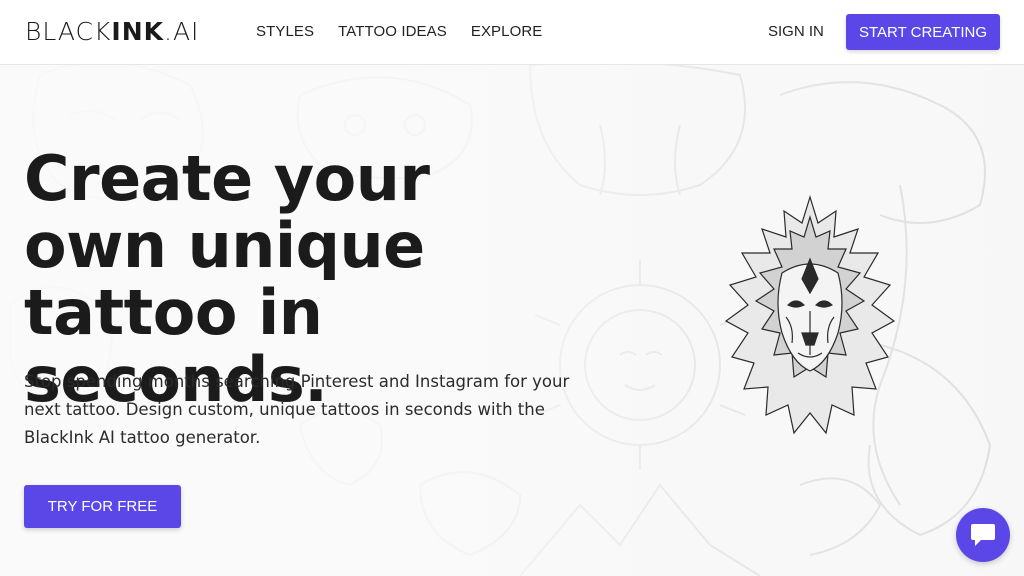  I want to click on logo: BLACKINK.AI, so click(112, 31).